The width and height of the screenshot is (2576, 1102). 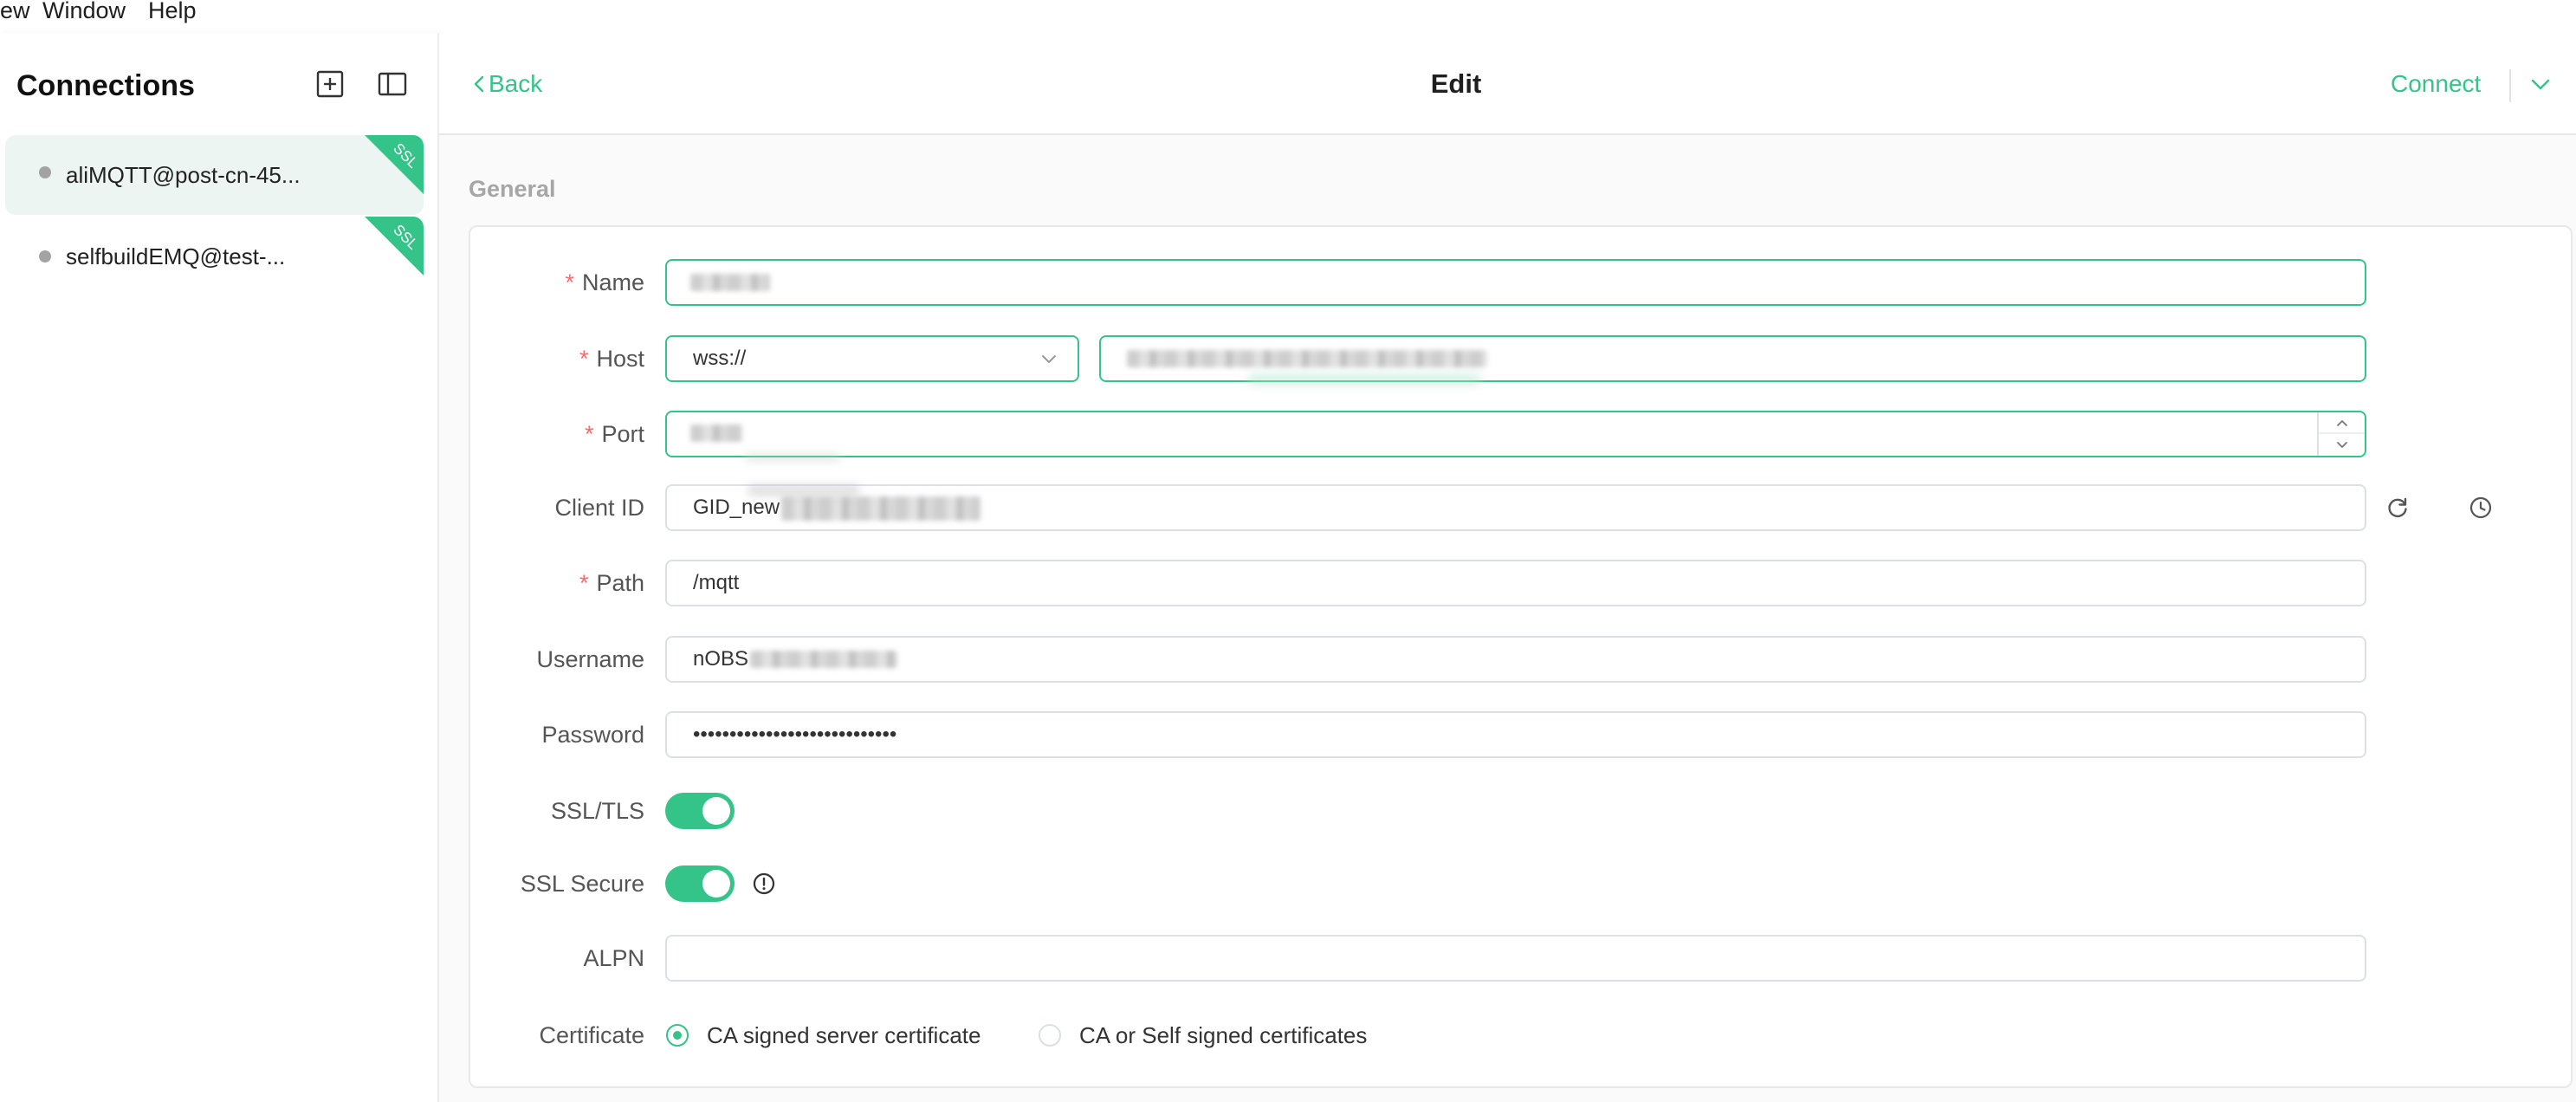 I want to click on protocol-value: wss://, so click(x=720, y=358).